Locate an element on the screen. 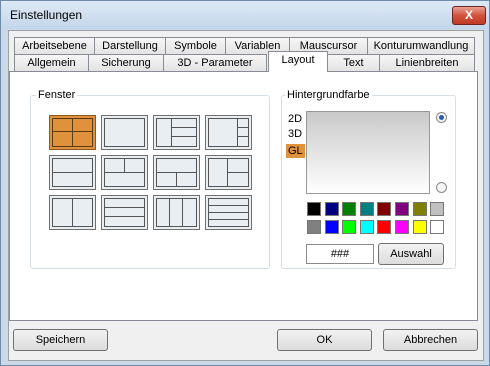 Image resolution: width=490 pixels, height=366 pixels. radio-gradient-bottom is located at coordinates (441, 187).